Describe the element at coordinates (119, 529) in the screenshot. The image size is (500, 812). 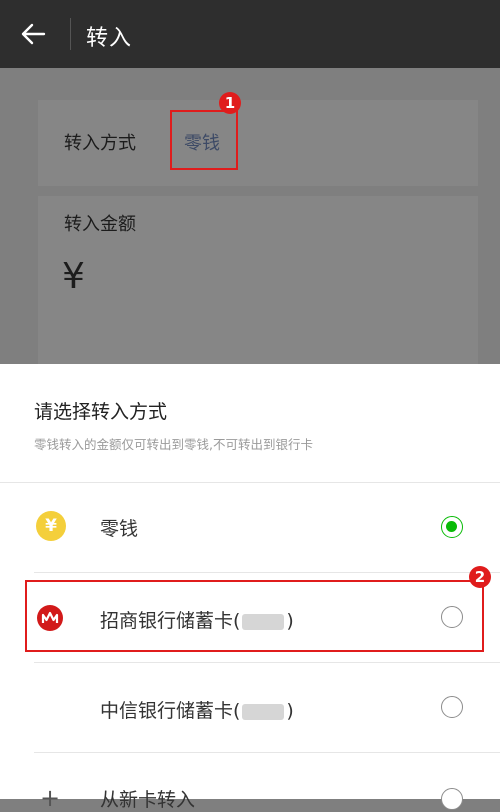
I see `option-label: 零钱` at that location.